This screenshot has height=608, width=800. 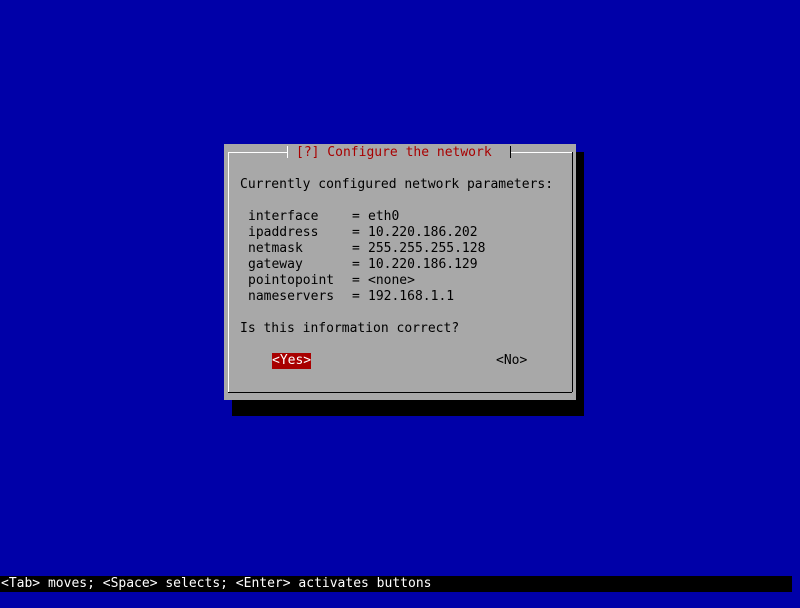 I want to click on dialog-frame-left, so click(x=228, y=272).